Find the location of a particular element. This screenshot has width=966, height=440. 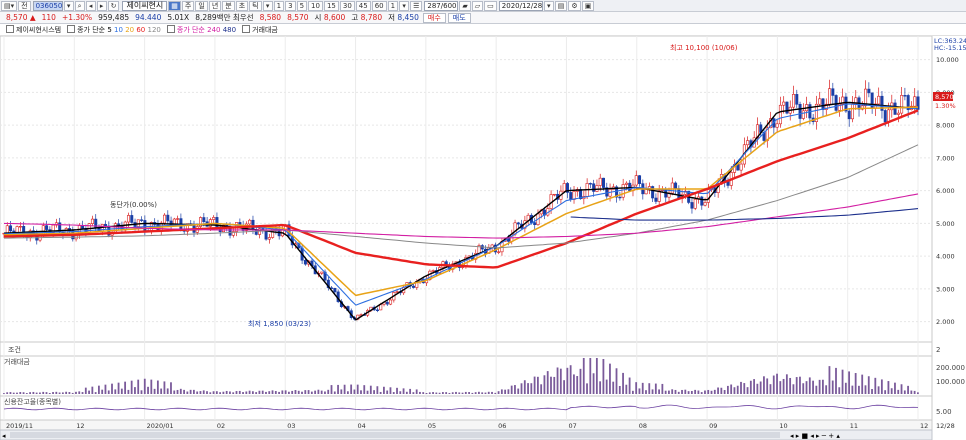

zoom-in-icon: ▰ is located at coordinates (465, 5).